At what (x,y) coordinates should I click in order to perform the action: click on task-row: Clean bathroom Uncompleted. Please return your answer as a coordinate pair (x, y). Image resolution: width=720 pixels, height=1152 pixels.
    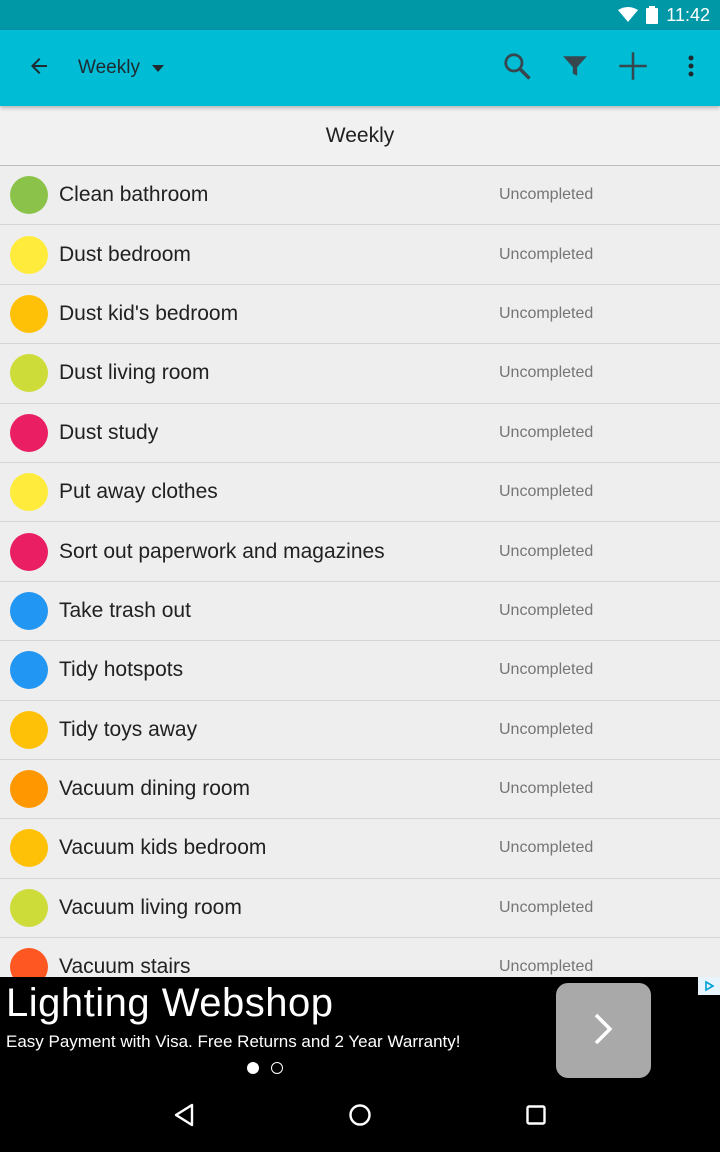
    Looking at the image, I should click on (360, 196).